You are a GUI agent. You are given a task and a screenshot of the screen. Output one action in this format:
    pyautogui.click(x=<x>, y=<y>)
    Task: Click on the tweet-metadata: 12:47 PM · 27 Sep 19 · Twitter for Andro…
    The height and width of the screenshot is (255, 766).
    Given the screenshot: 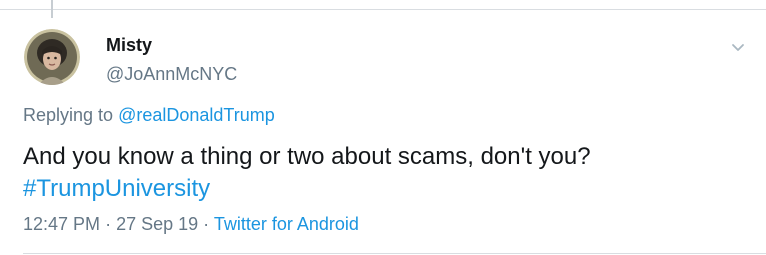 What is the action you would take?
    pyautogui.click(x=191, y=224)
    